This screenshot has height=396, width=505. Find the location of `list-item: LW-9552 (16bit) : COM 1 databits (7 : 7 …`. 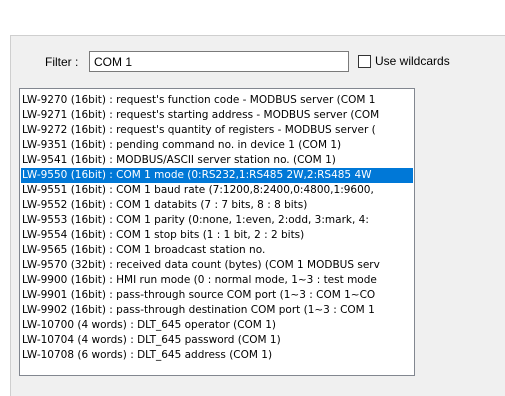

list-item: LW-9552 (16bit) : COM 1 databits (7 : 7 … is located at coordinates (217, 205).